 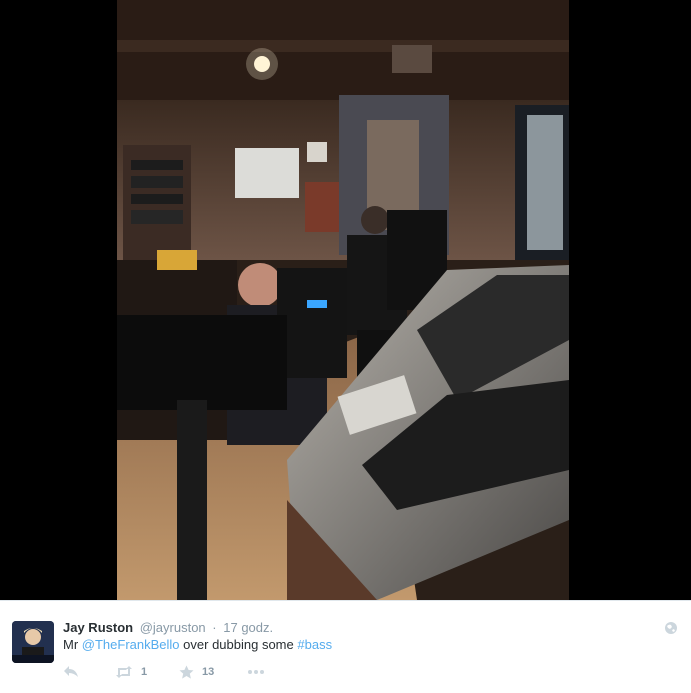 I want to click on tweet-text-middle: over dubbing some, so click(x=238, y=644).